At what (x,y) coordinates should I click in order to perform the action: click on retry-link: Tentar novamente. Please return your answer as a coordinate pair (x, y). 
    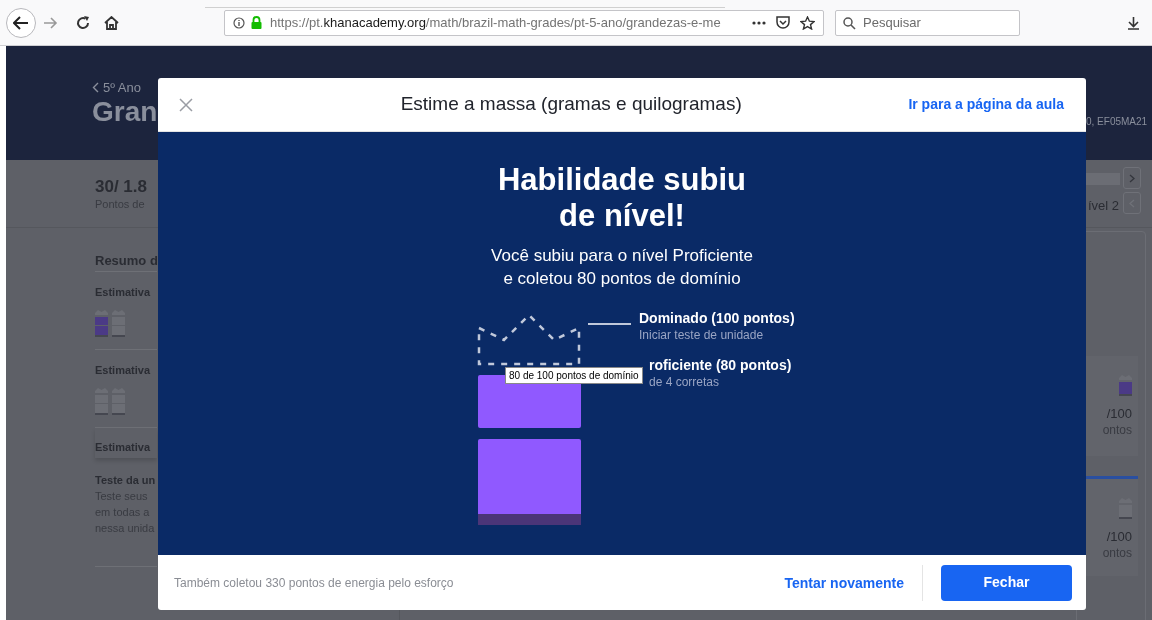
    Looking at the image, I should click on (853, 582).